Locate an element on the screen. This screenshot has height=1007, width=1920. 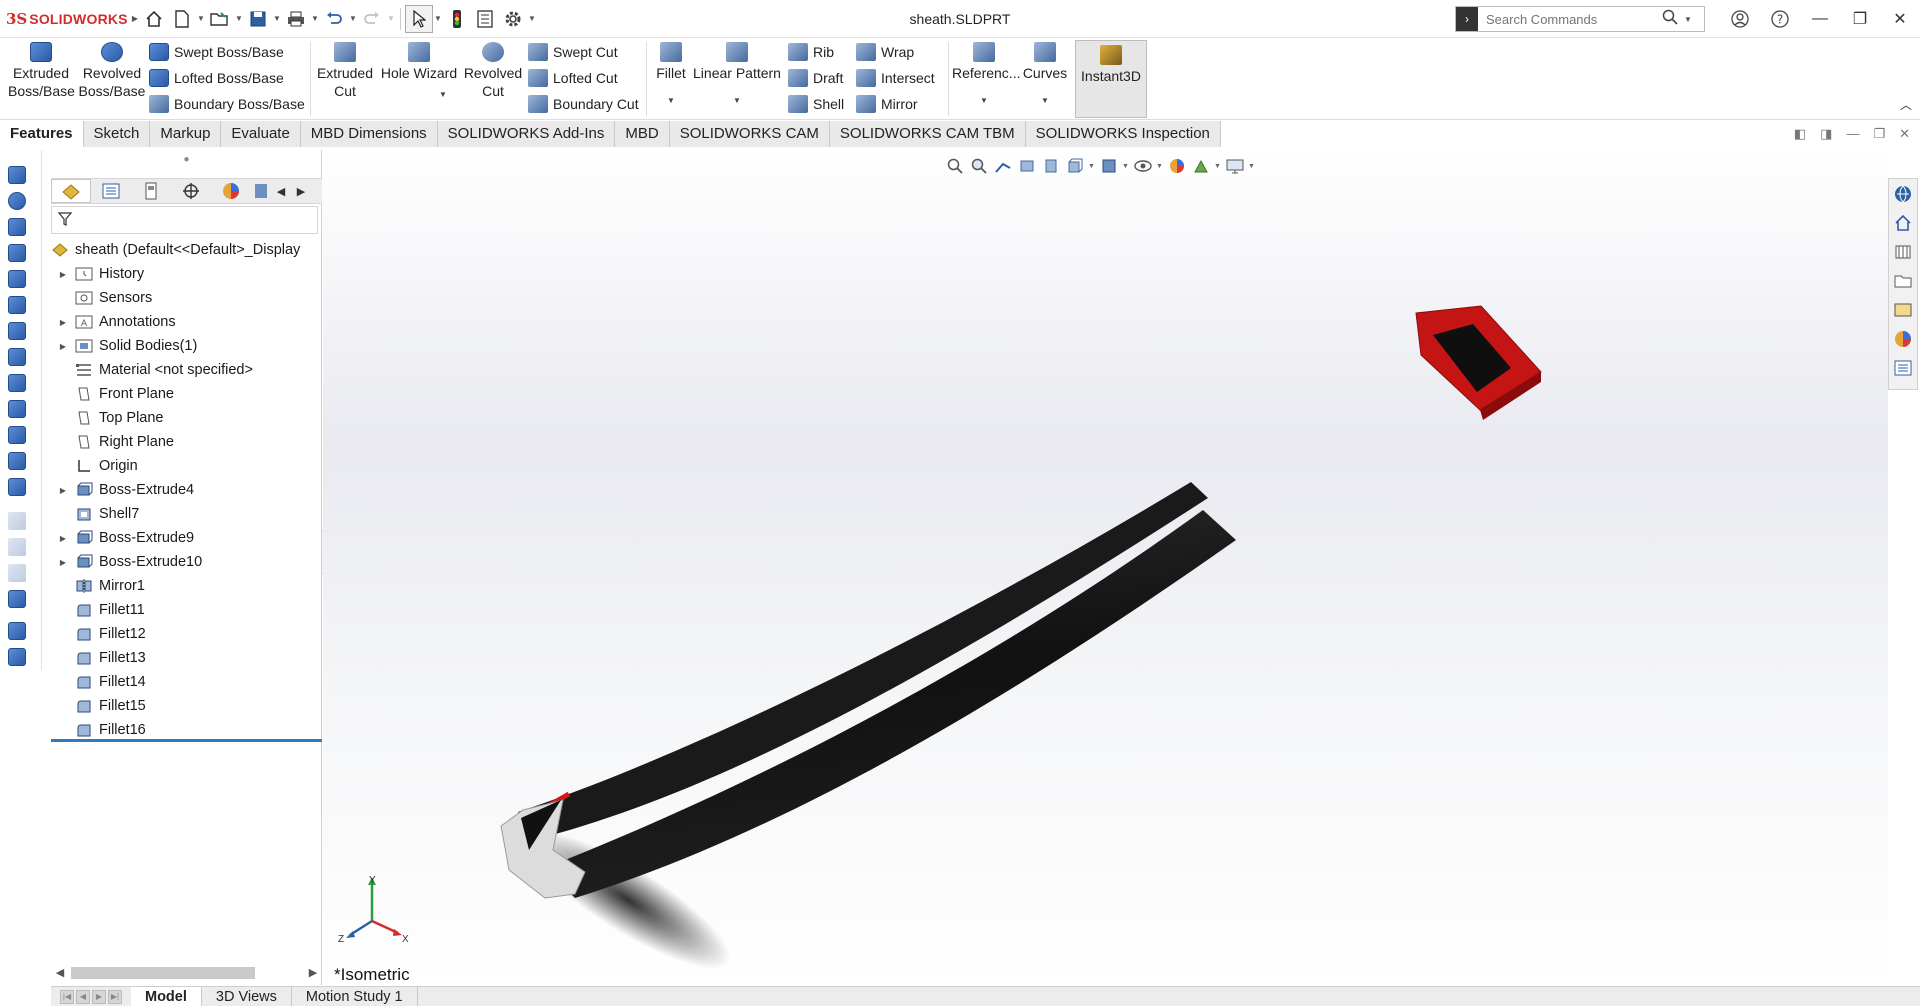
view-orientation-icon is located at coordinates (1075, 166).